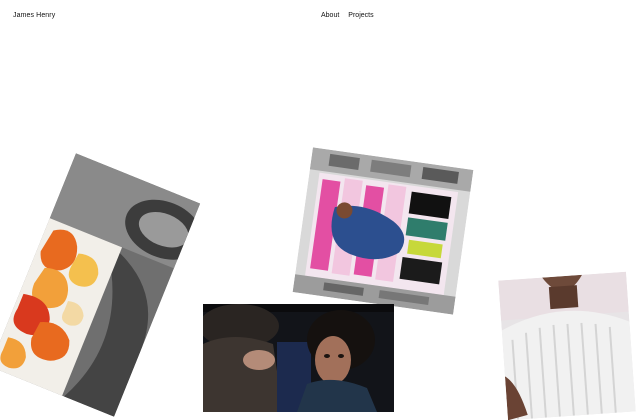 The image size is (640, 420). I want to click on main-nav: About Projects, so click(347, 15).